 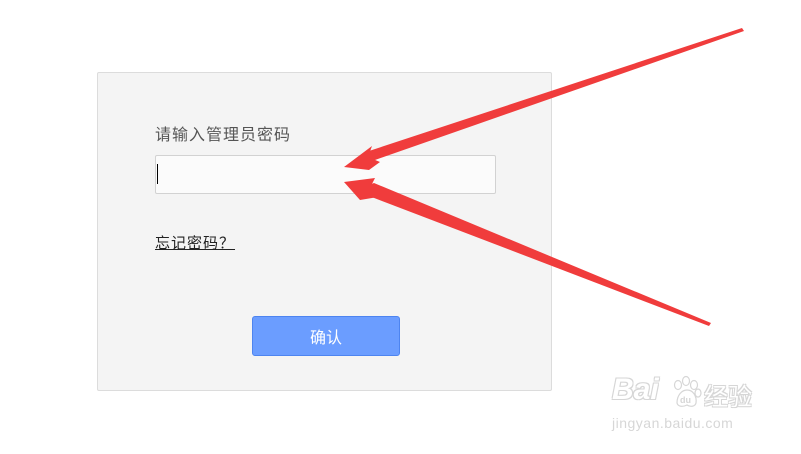 I want to click on svg-text: du, so click(x=685, y=400).